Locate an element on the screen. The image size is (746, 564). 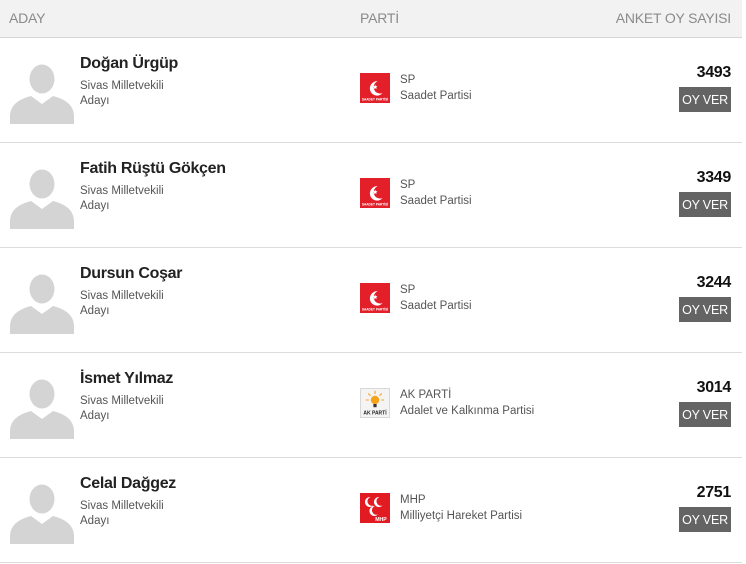
votes-column-header: ANKET OY SAYISI is located at coordinates (673, 18).